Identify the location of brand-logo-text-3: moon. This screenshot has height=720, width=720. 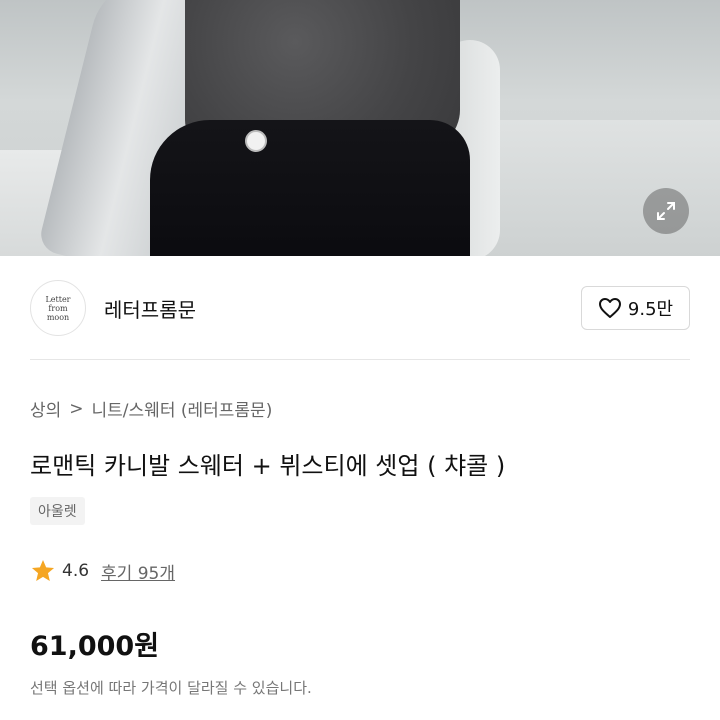
(58, 317).